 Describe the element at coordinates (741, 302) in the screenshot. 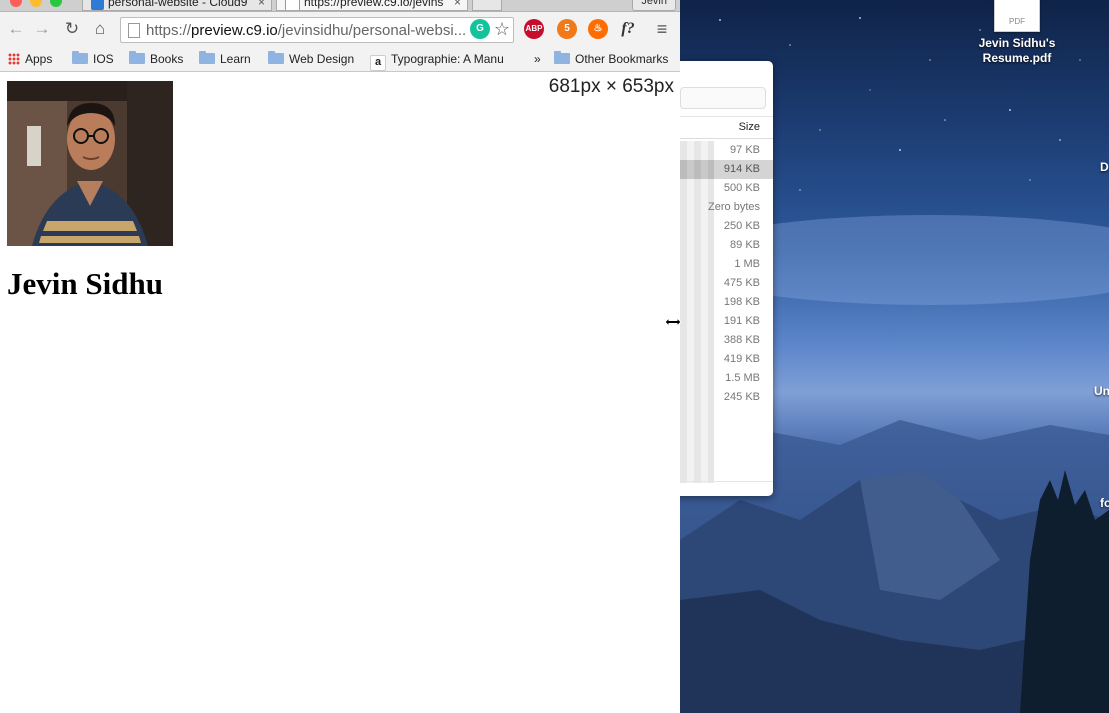

I see `file-size: 198 KB` at that location.